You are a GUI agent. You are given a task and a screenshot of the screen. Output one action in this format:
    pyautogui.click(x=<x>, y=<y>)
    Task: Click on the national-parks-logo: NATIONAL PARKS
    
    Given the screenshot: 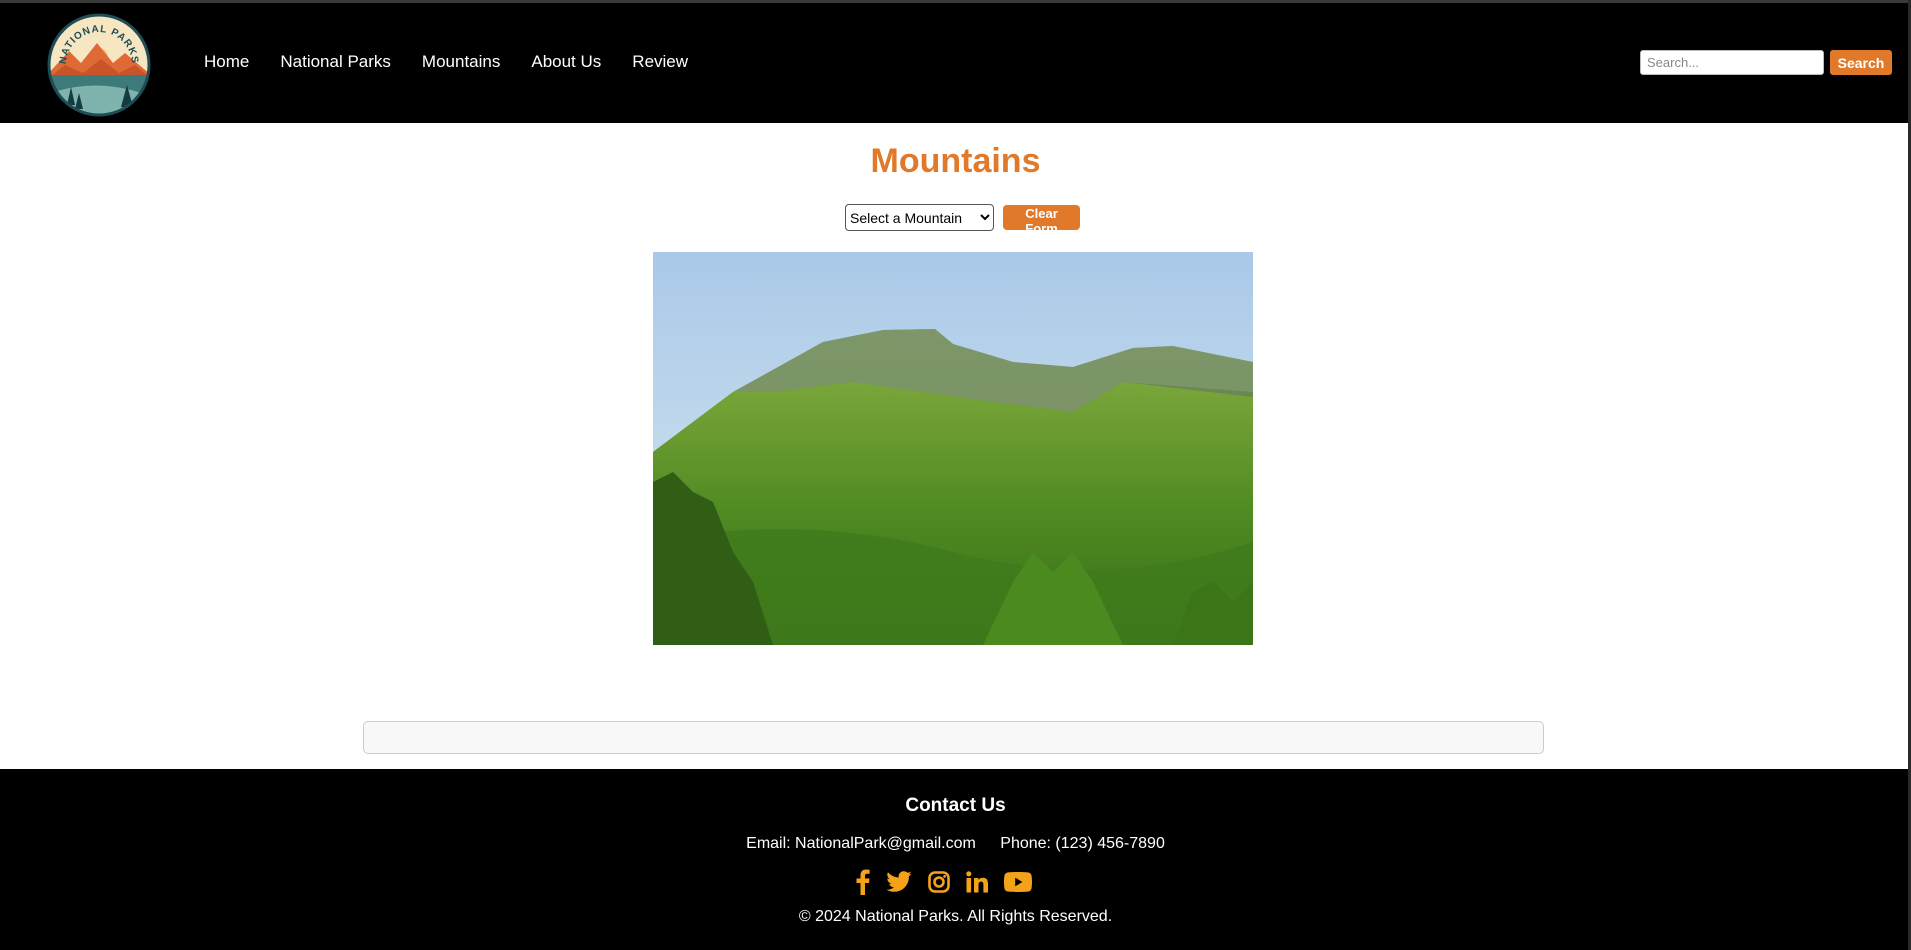 What is the action you would take?
    pyautogui.click(x=99, y=65)
    